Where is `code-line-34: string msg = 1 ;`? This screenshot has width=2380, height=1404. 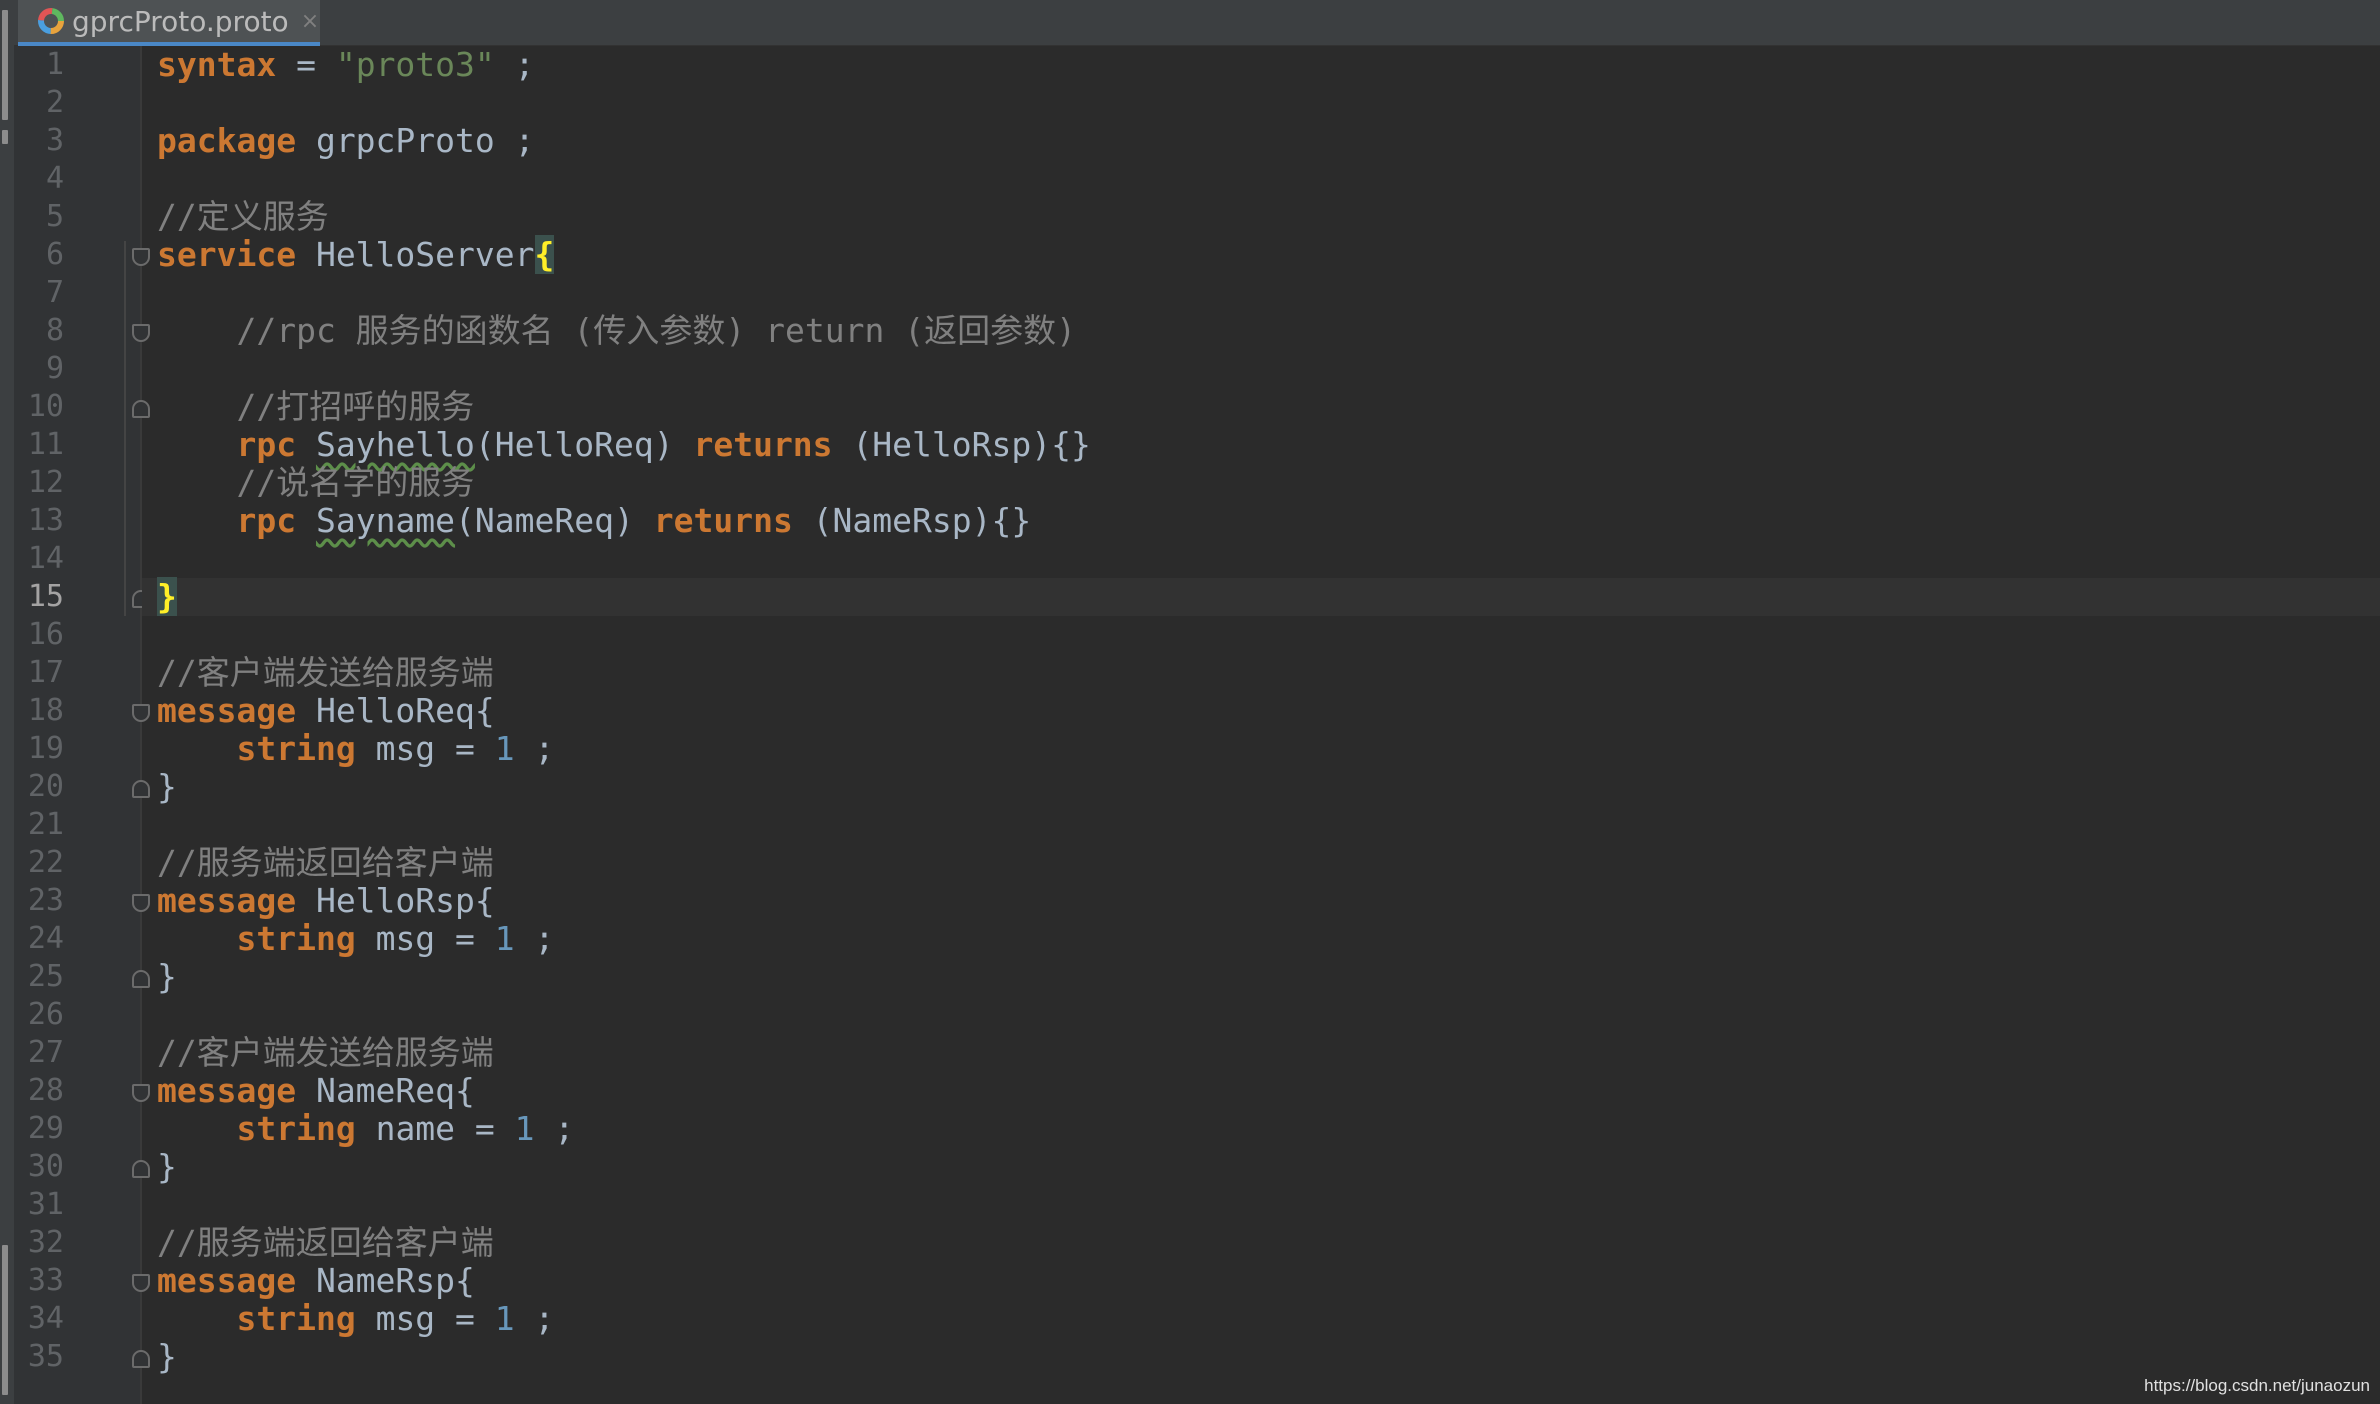 code-line-34: string msg = 1 ; is located at coordinates (355, 1319).